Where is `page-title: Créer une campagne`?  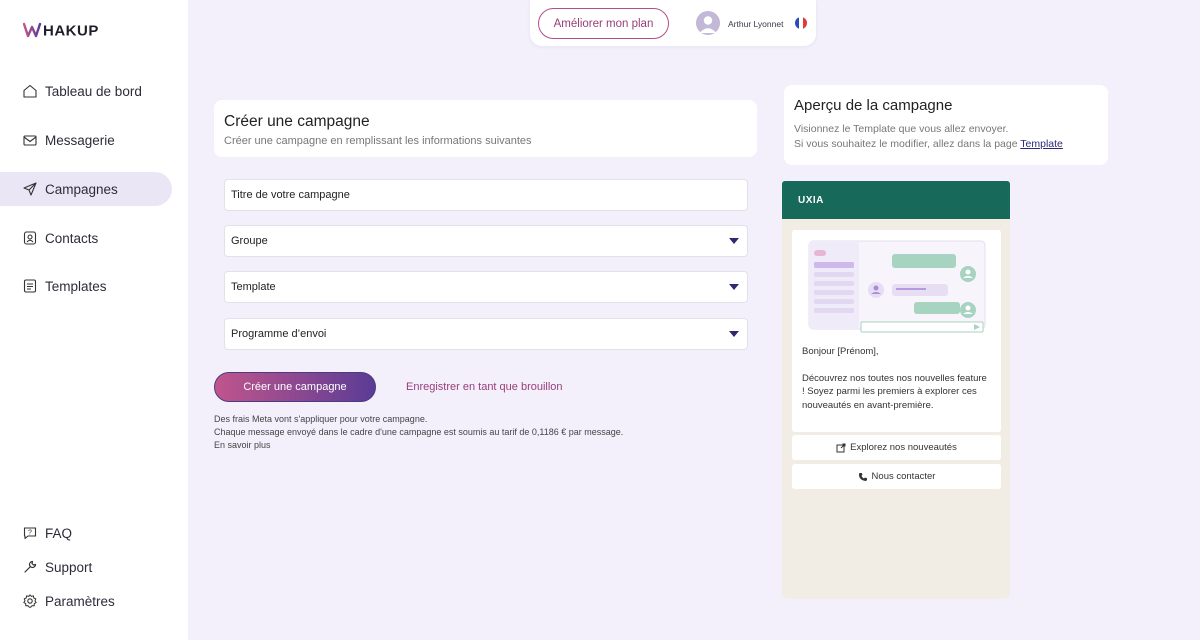 page-title: Créer une campagne is located at coordinates (297, 121).